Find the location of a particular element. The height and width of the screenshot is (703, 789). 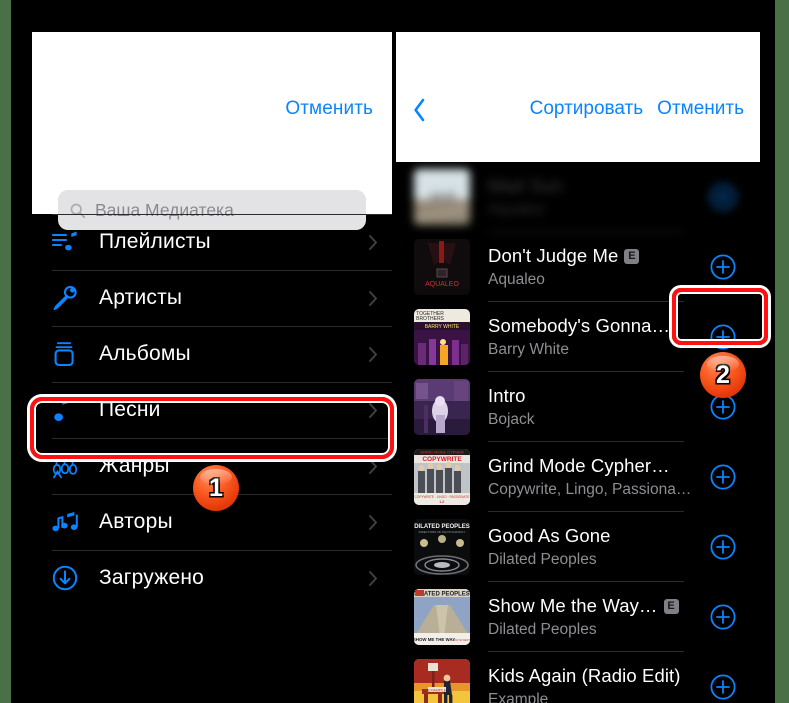

sidebar-item-label: Жанры is located at coordinates (134, 465).